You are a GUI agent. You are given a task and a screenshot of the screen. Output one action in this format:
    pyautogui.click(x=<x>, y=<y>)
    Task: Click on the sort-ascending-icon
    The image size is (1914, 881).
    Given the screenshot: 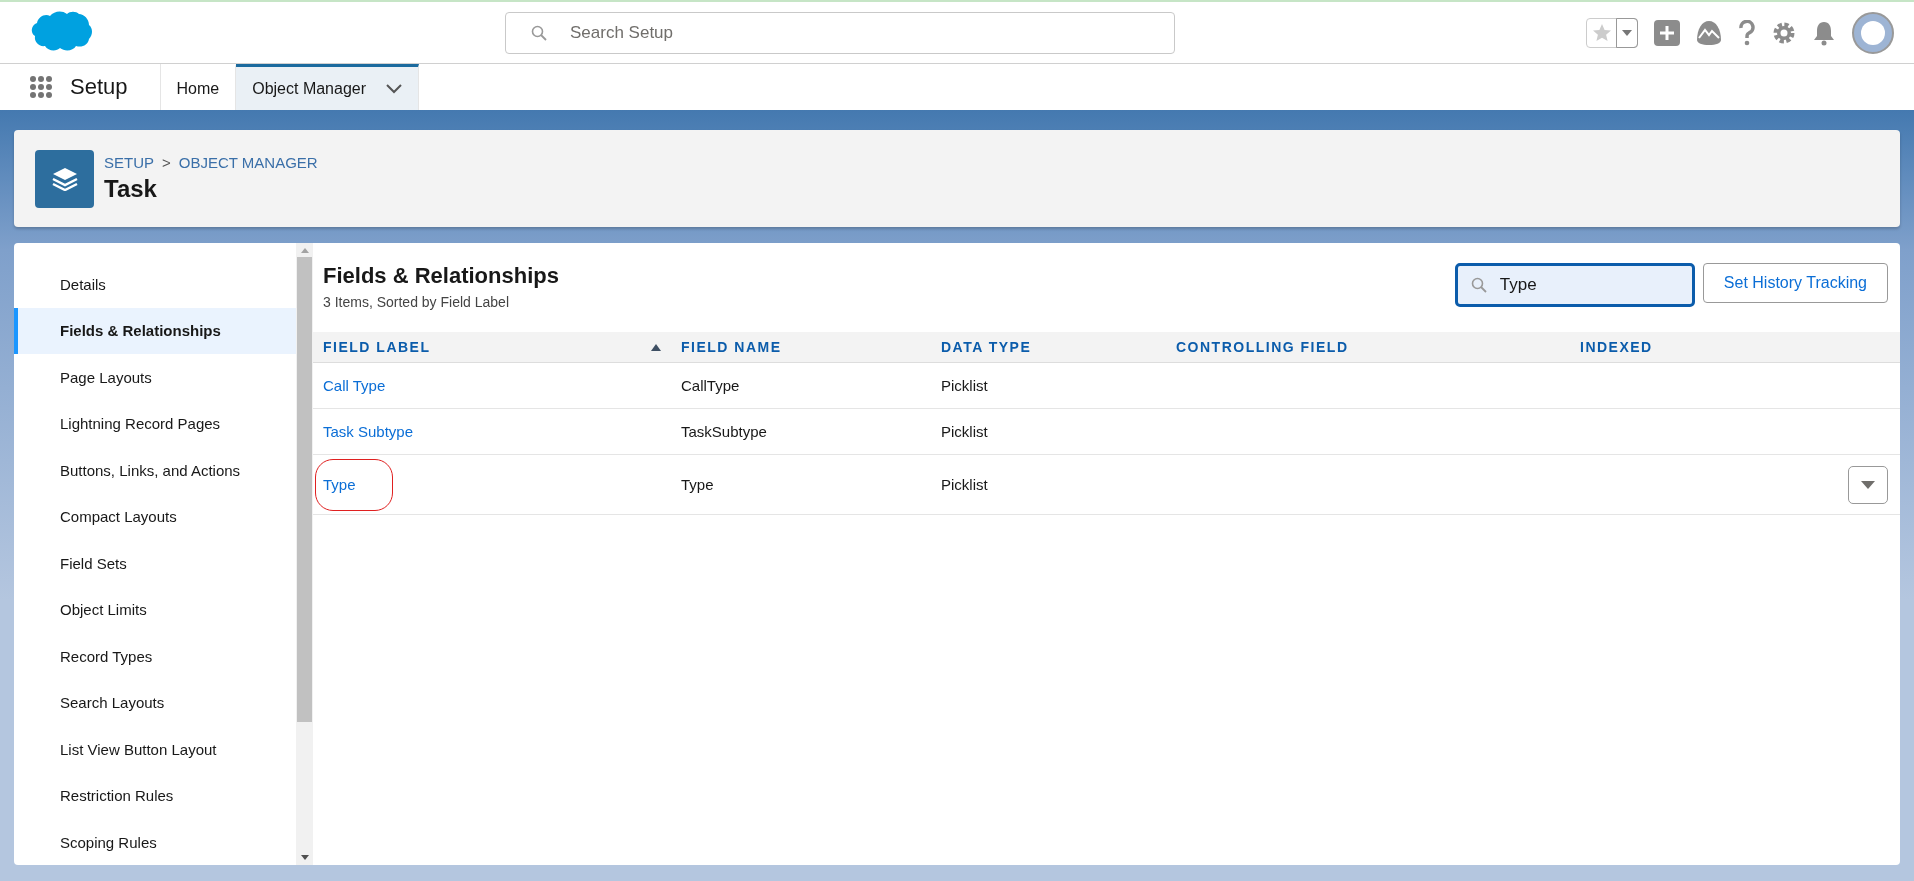 What is the action you would take?
    pyautogui.click(x=656, y=347)
    